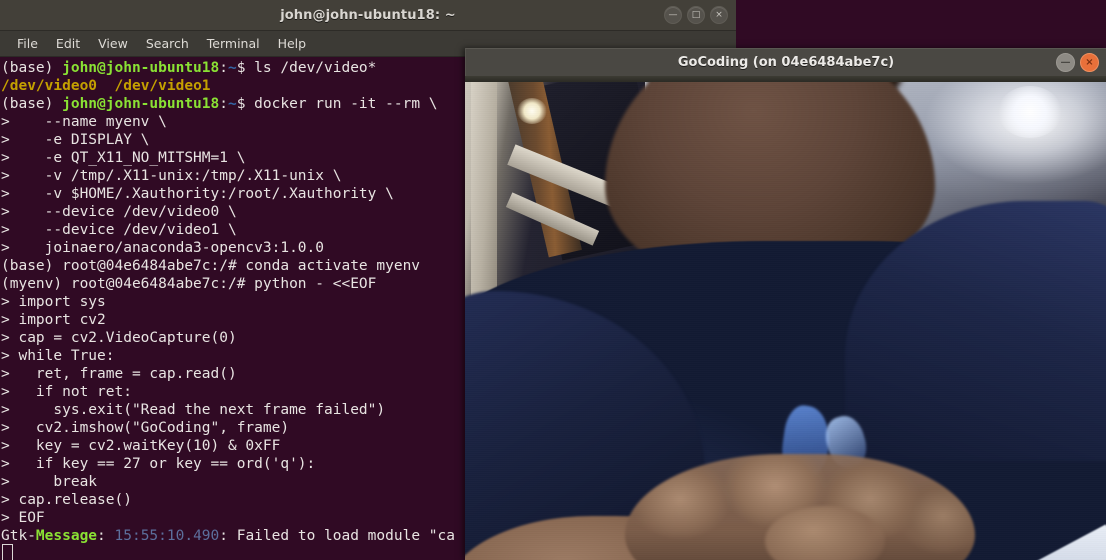 The width and height of the screenshot is (1106, 560). What do you see at coordinates (1030, 112) in the screenshot?
I see `webcam-light-right` at bounding box center [1030, 112].